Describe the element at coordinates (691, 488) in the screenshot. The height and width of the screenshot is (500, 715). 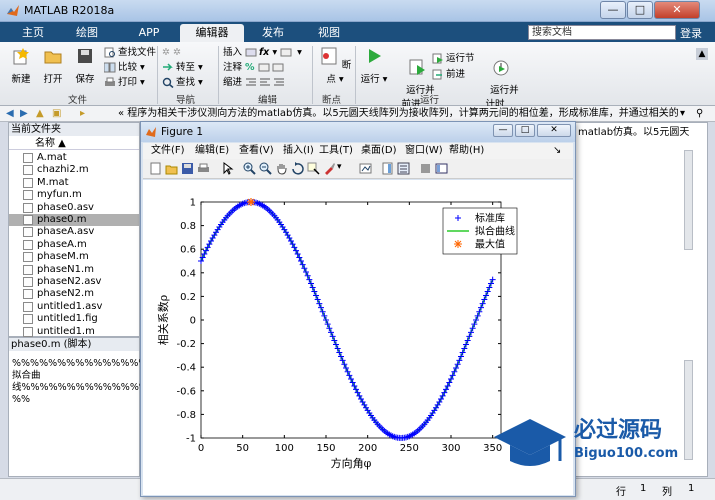
I see `col-value: 1` at that location.